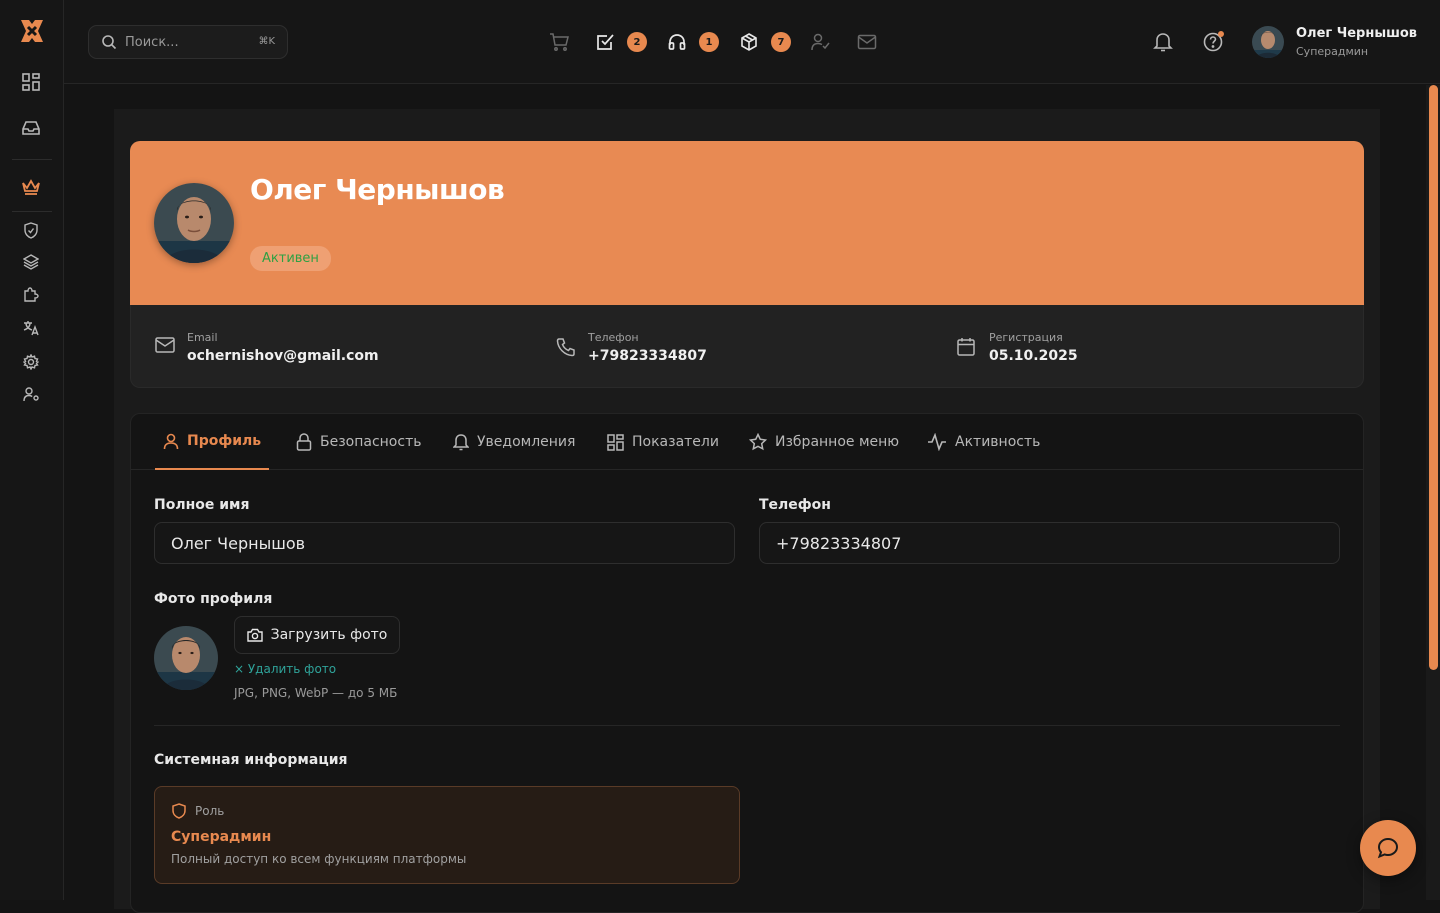 The width and height of the screenshot is (1440, 913). Describe the element at coordinates (1332, 51) in the screenshot. I see `user-role: Суперадмин` at that location.